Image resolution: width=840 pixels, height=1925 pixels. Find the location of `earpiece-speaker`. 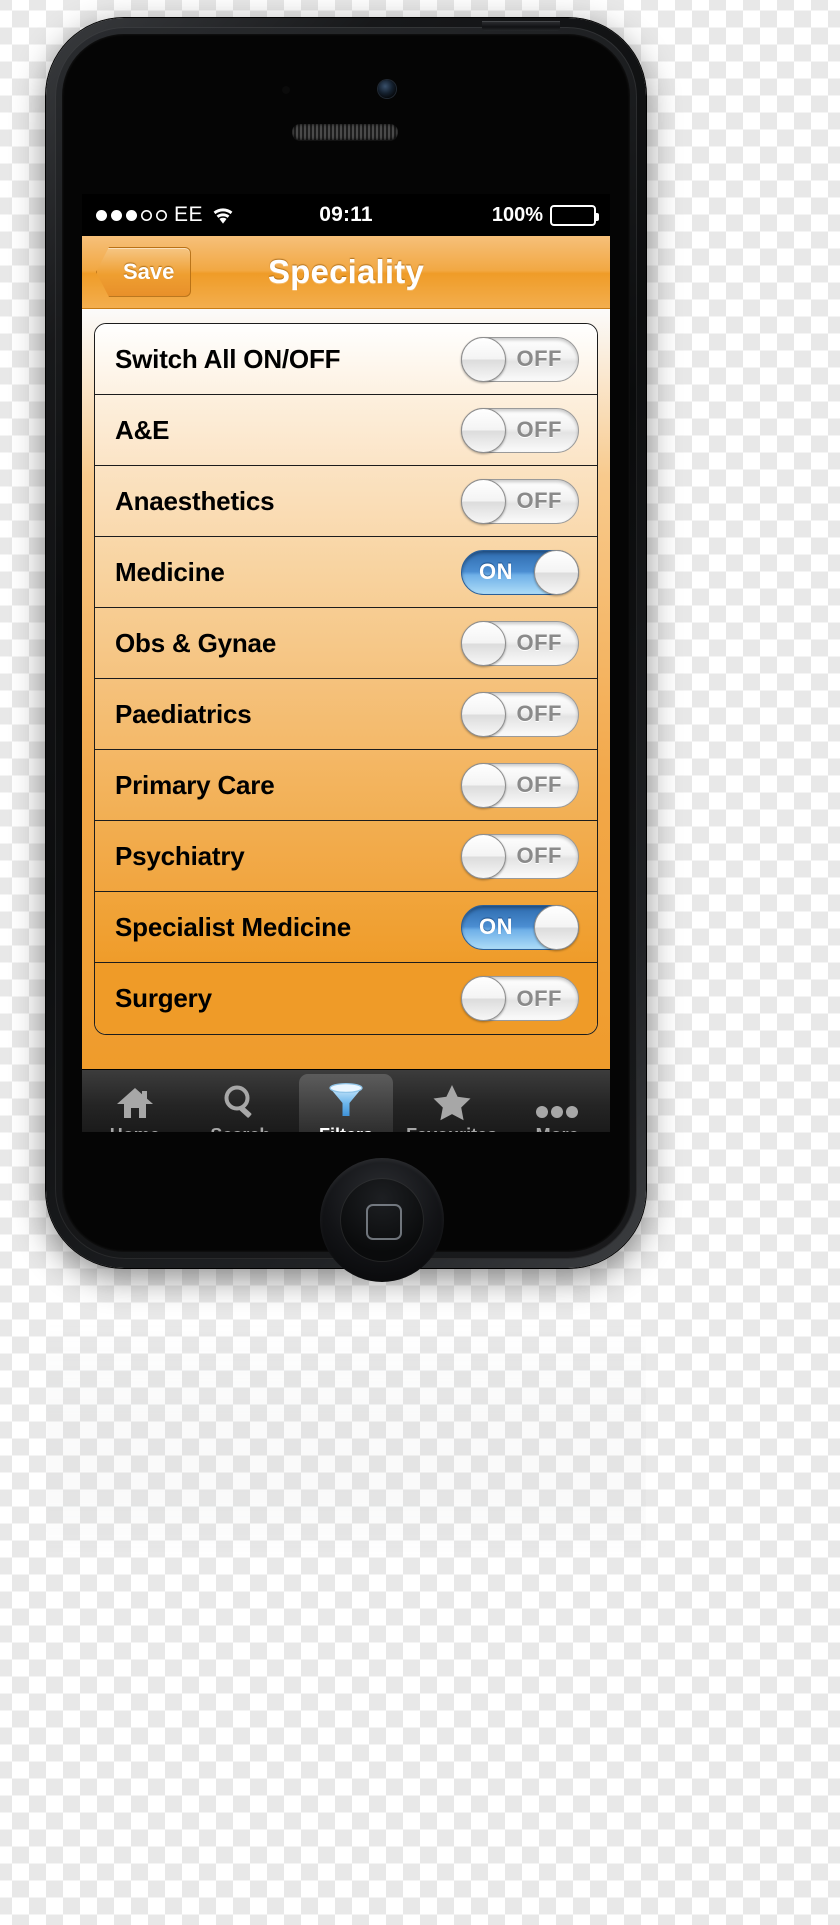

earpiece-speaker is located at coordinates (345, 132).